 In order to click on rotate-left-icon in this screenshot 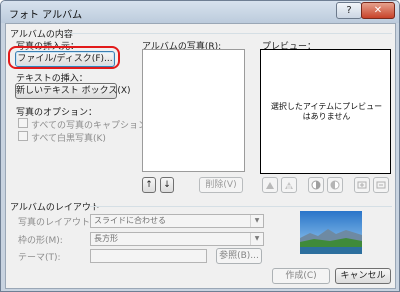, I will do `click(270, 185)`.